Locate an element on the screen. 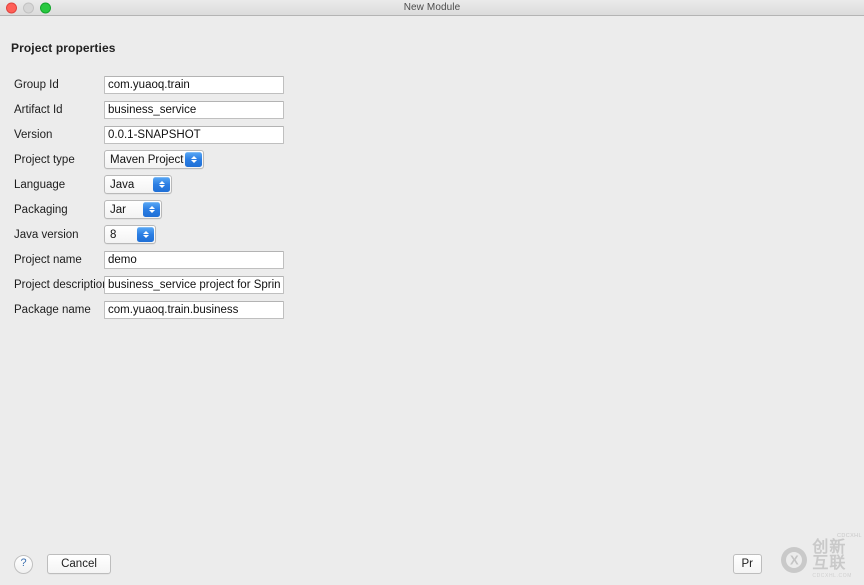  field-version-wrap is located at coordinates (194, 134).